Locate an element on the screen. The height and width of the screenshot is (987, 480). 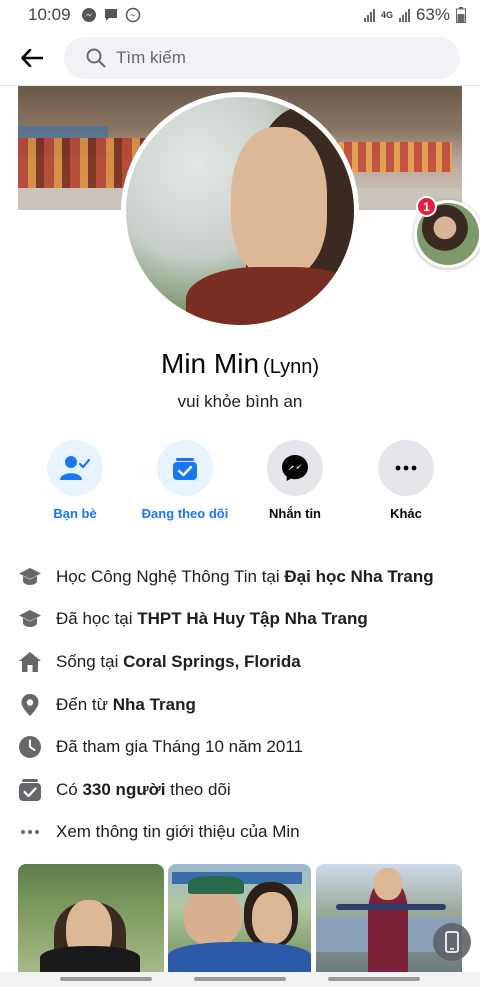
messenger-icon is located at coordinates (295, 468).